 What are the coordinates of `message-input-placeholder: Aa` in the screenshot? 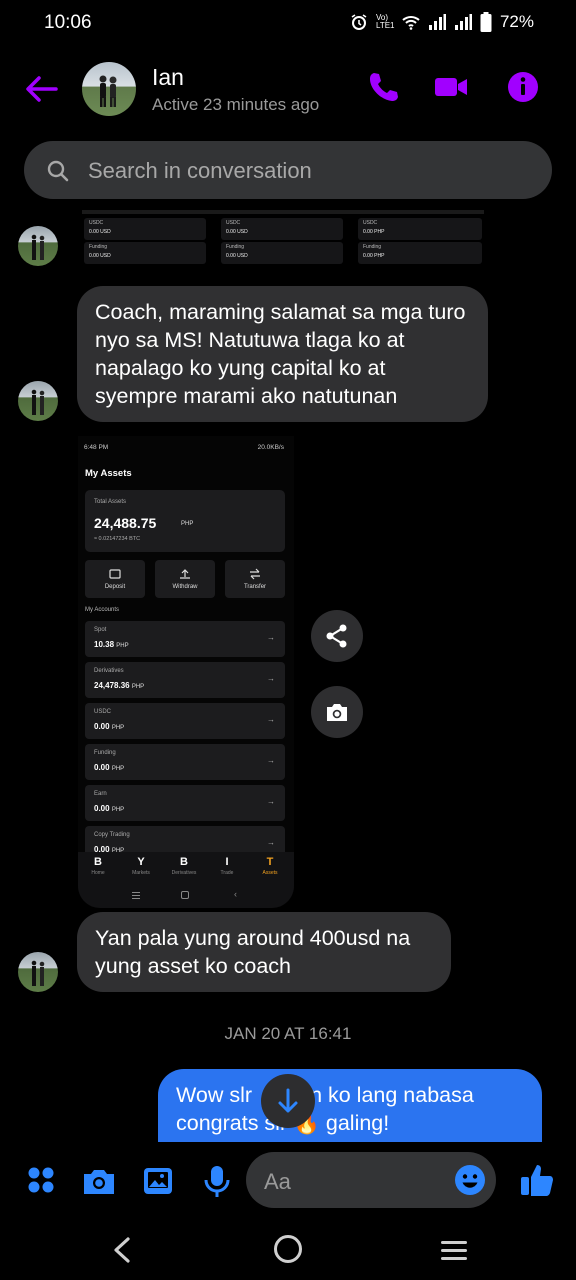 It's located at (277, 1181).